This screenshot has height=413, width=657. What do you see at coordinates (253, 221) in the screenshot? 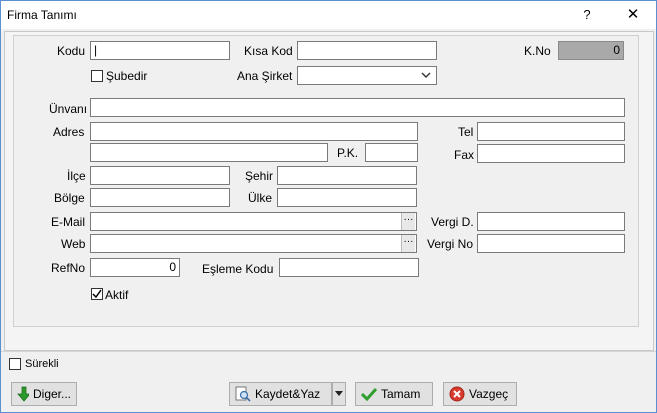
I see `email-input` at bounding box center [253, 221].